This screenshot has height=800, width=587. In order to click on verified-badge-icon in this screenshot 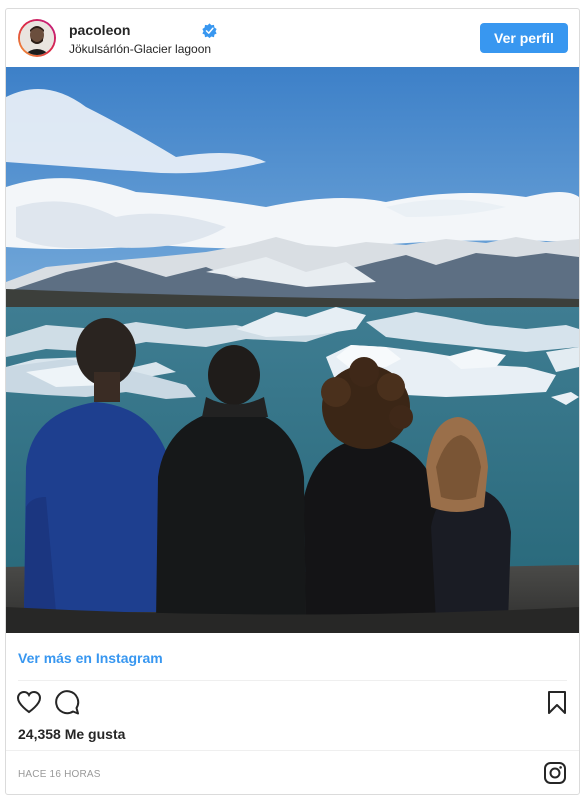, I will do `click(209, 30)`.